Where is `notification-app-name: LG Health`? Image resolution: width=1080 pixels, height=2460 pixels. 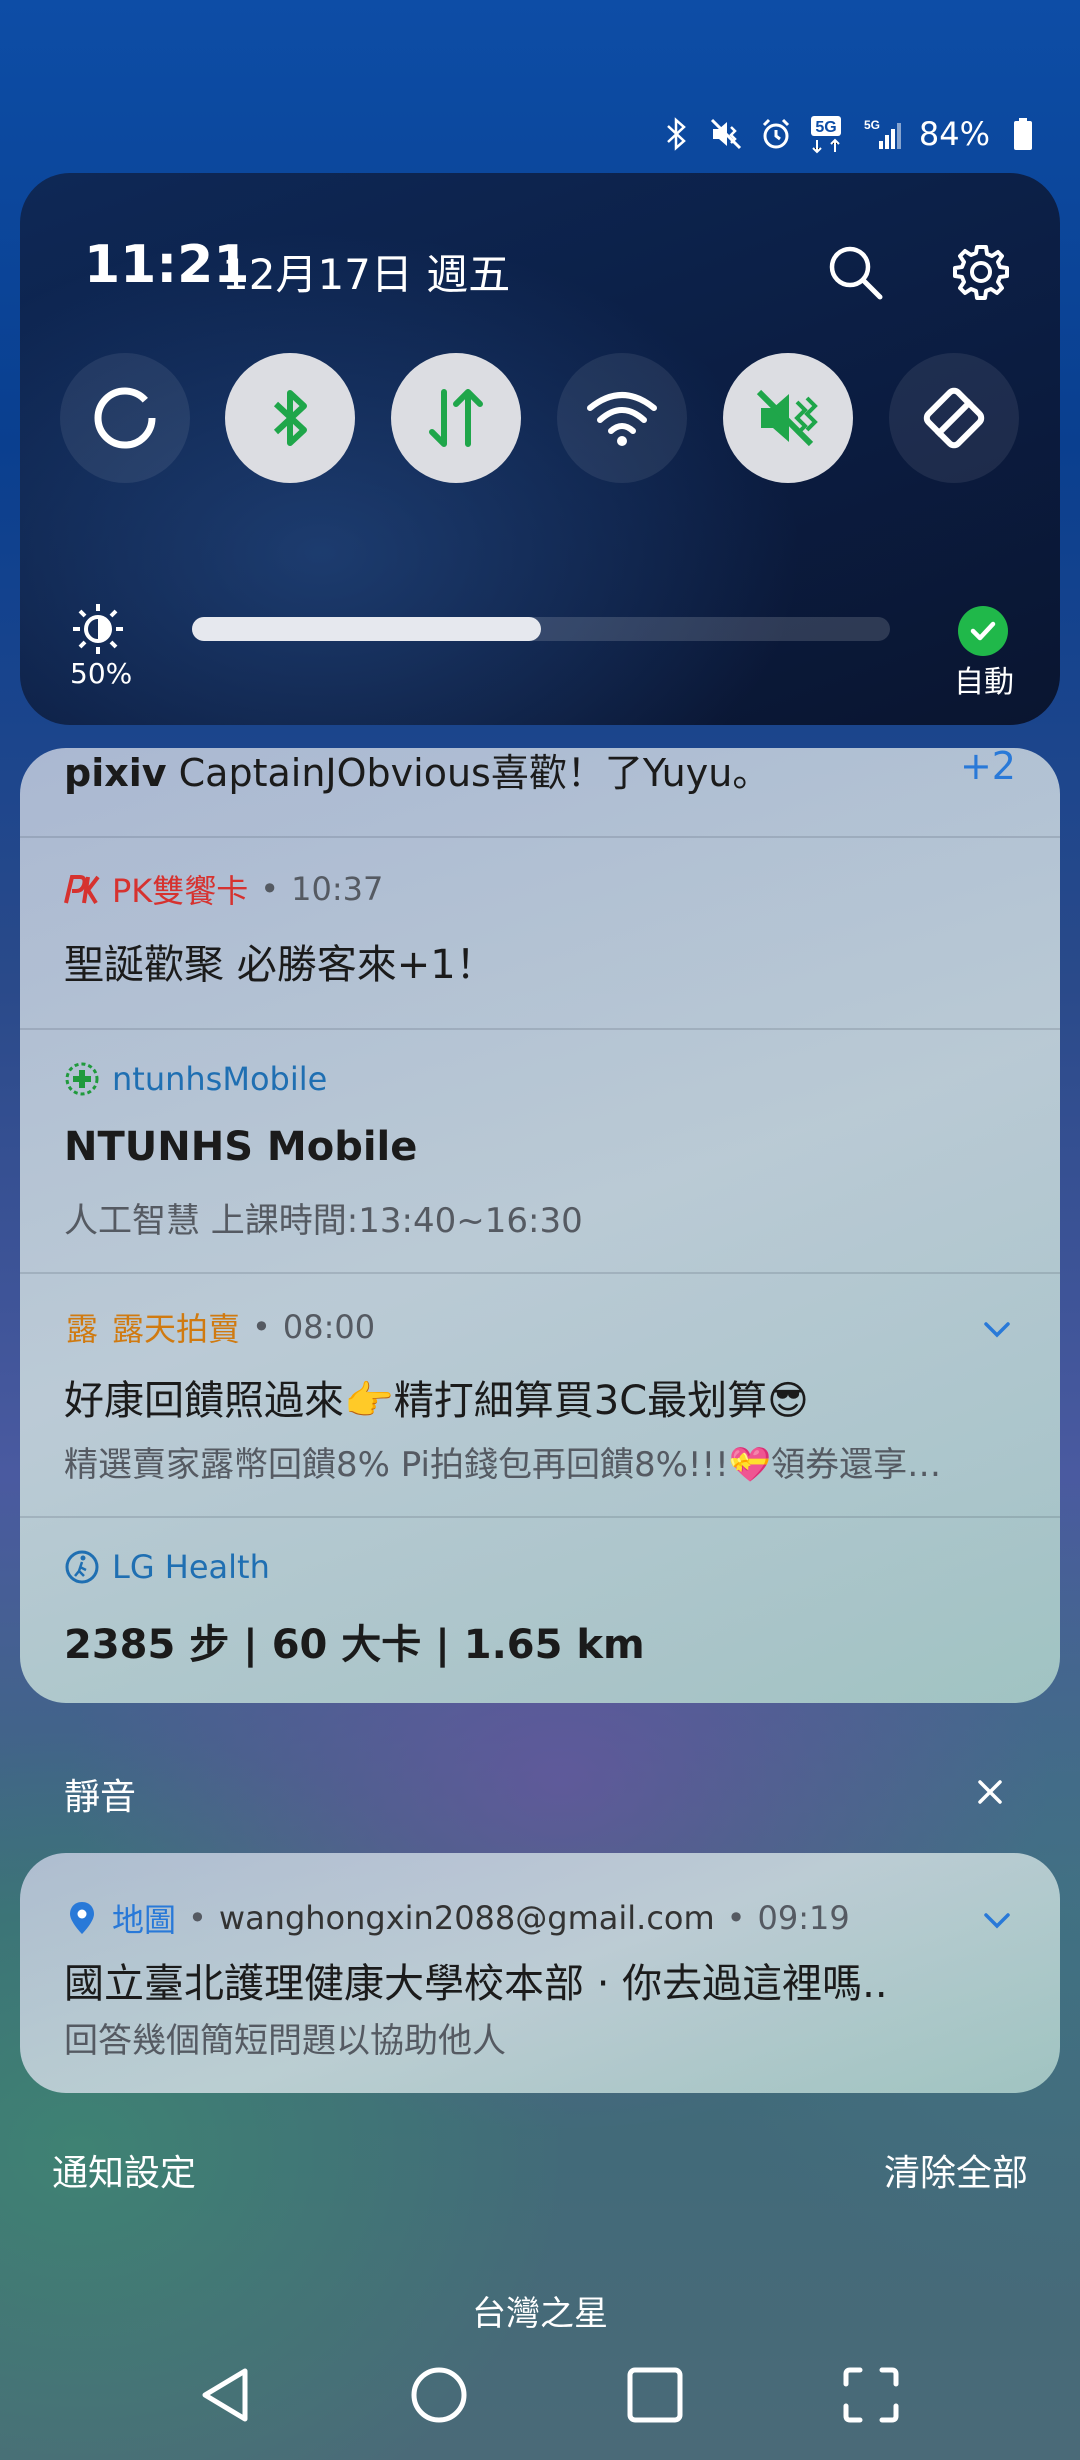 notification-app-name: LG Health is located at coordinates (191, 1567).